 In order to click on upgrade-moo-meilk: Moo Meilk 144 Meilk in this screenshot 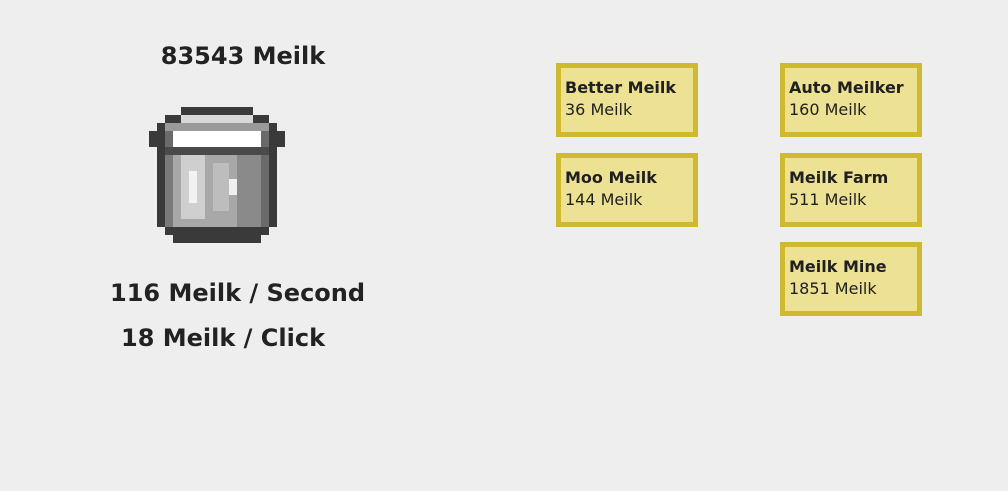, I will do `click(627, 190)`.